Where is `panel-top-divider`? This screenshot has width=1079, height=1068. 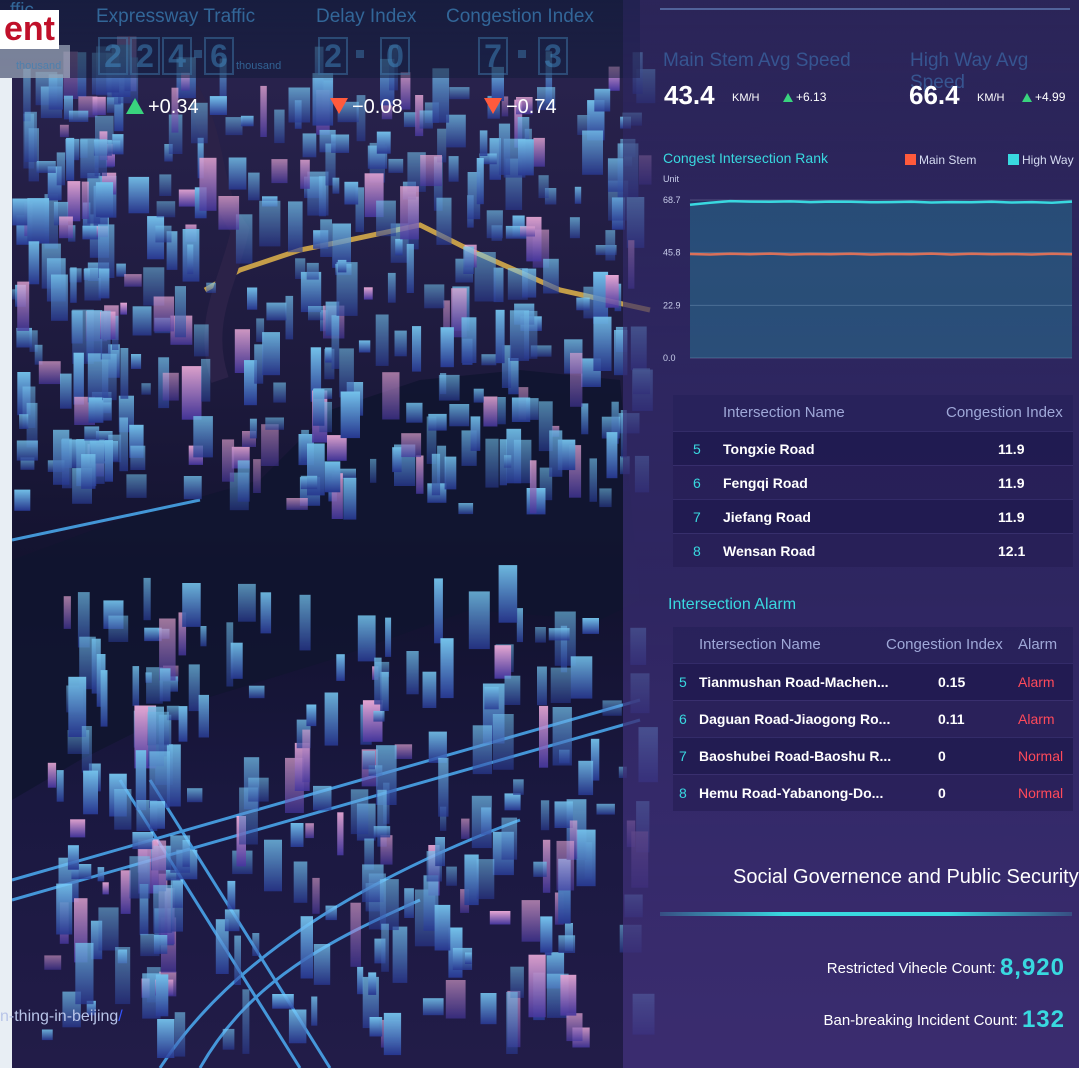
panel-top-divider is located at coordinates (865, 9).